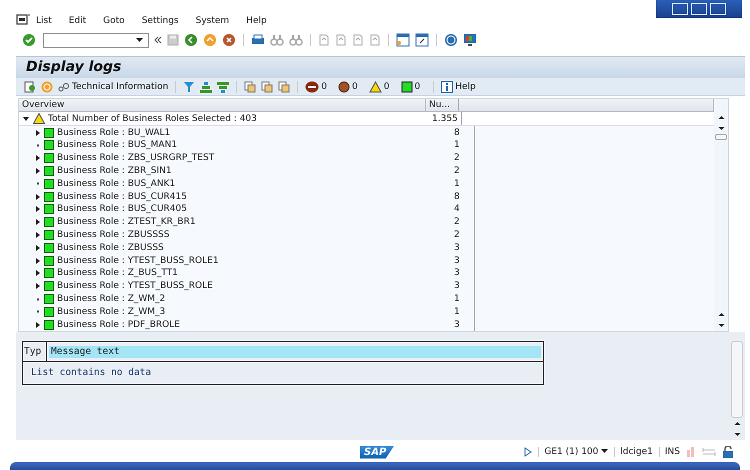 This screenshot has width=750, height=470. What do you see at coordinates (258, 40) in the screenshot?
I see `print-icon` at bounding box center [258, 40].